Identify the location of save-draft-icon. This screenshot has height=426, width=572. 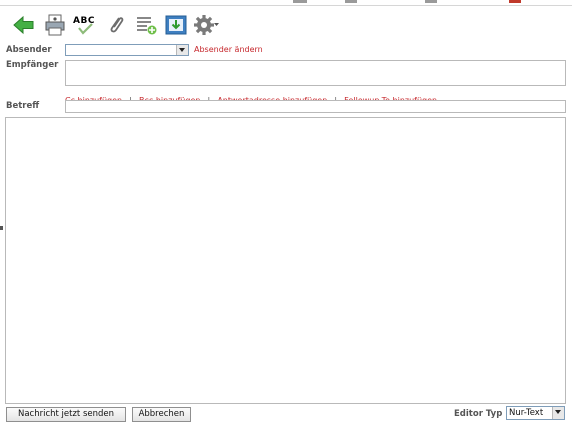
(176, 25).